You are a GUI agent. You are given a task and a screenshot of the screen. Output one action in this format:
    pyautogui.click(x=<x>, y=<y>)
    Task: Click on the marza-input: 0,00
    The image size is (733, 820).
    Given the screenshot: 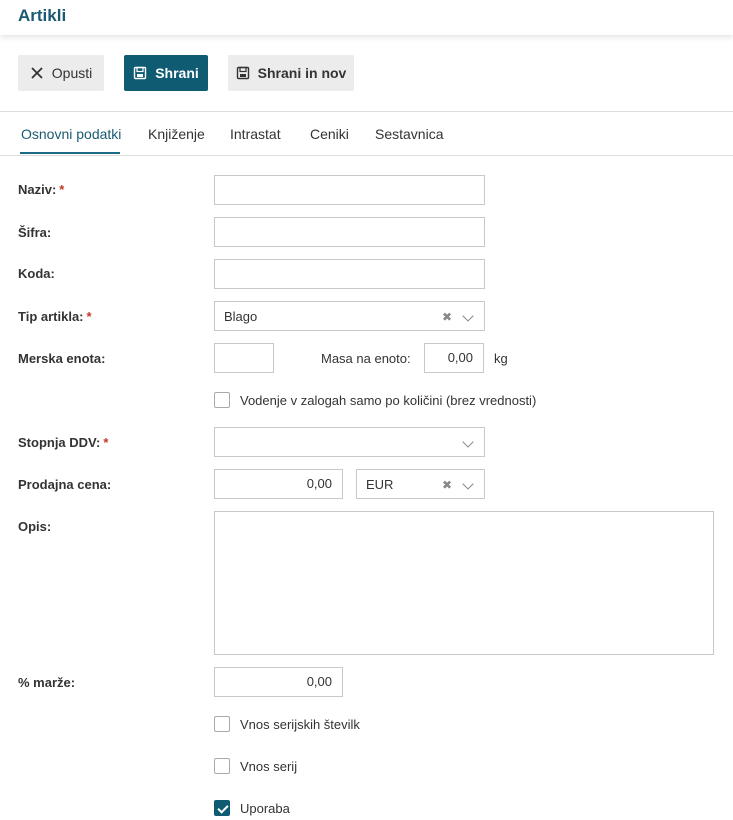 What is the action you would take?
    pyautogui.click(x=278, y=682)
    